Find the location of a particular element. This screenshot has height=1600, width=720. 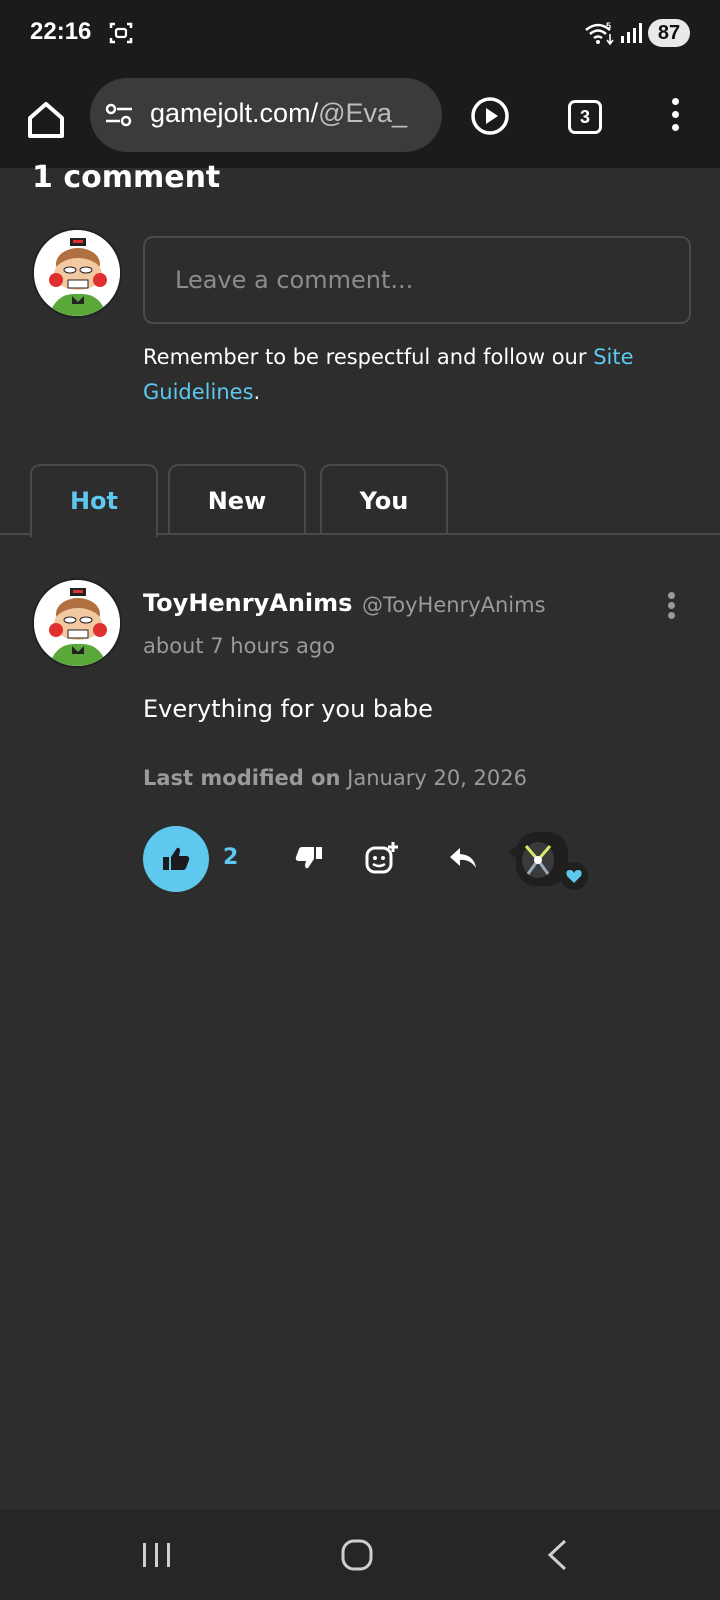

commenter-avatar is located at coordinates (77, 623).